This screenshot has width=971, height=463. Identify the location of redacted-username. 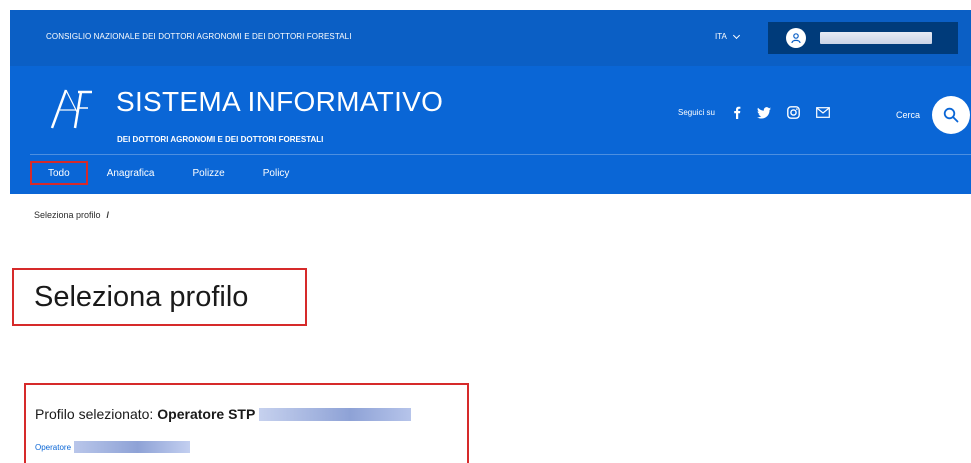
(876, 38).